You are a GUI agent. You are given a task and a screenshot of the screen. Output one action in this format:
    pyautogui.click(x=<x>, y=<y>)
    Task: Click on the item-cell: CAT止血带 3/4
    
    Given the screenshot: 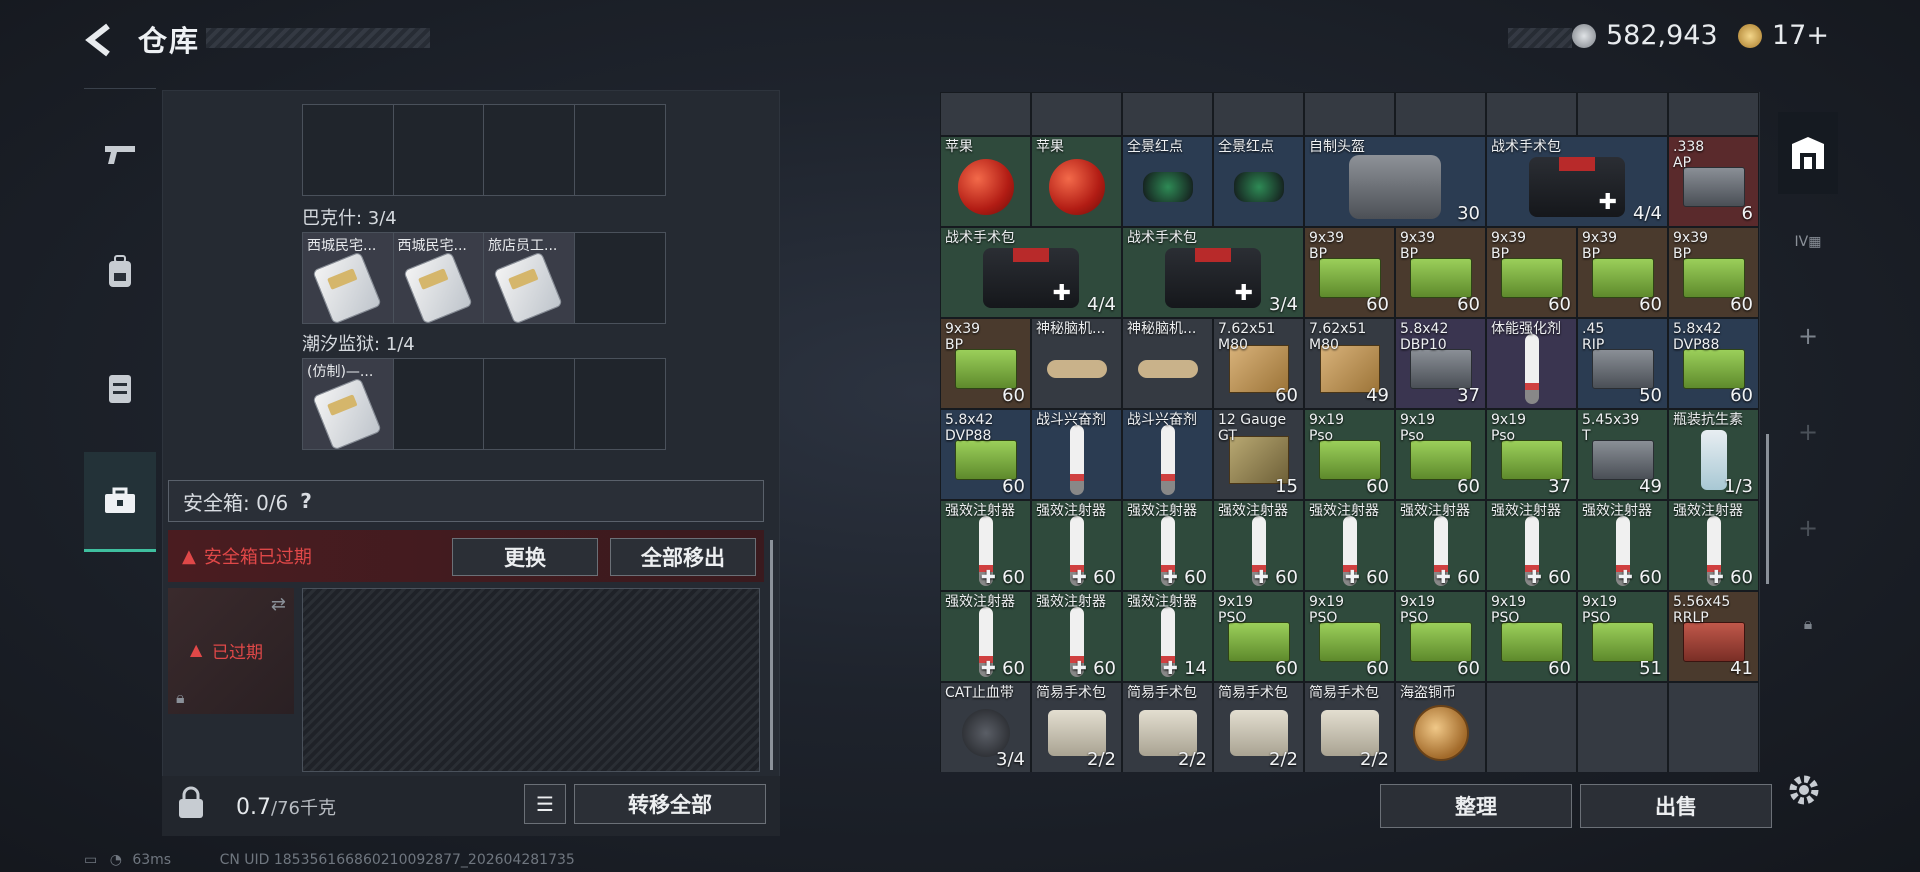 What is the action you would take?
    pyautogui.click(x=985, y=727)
    